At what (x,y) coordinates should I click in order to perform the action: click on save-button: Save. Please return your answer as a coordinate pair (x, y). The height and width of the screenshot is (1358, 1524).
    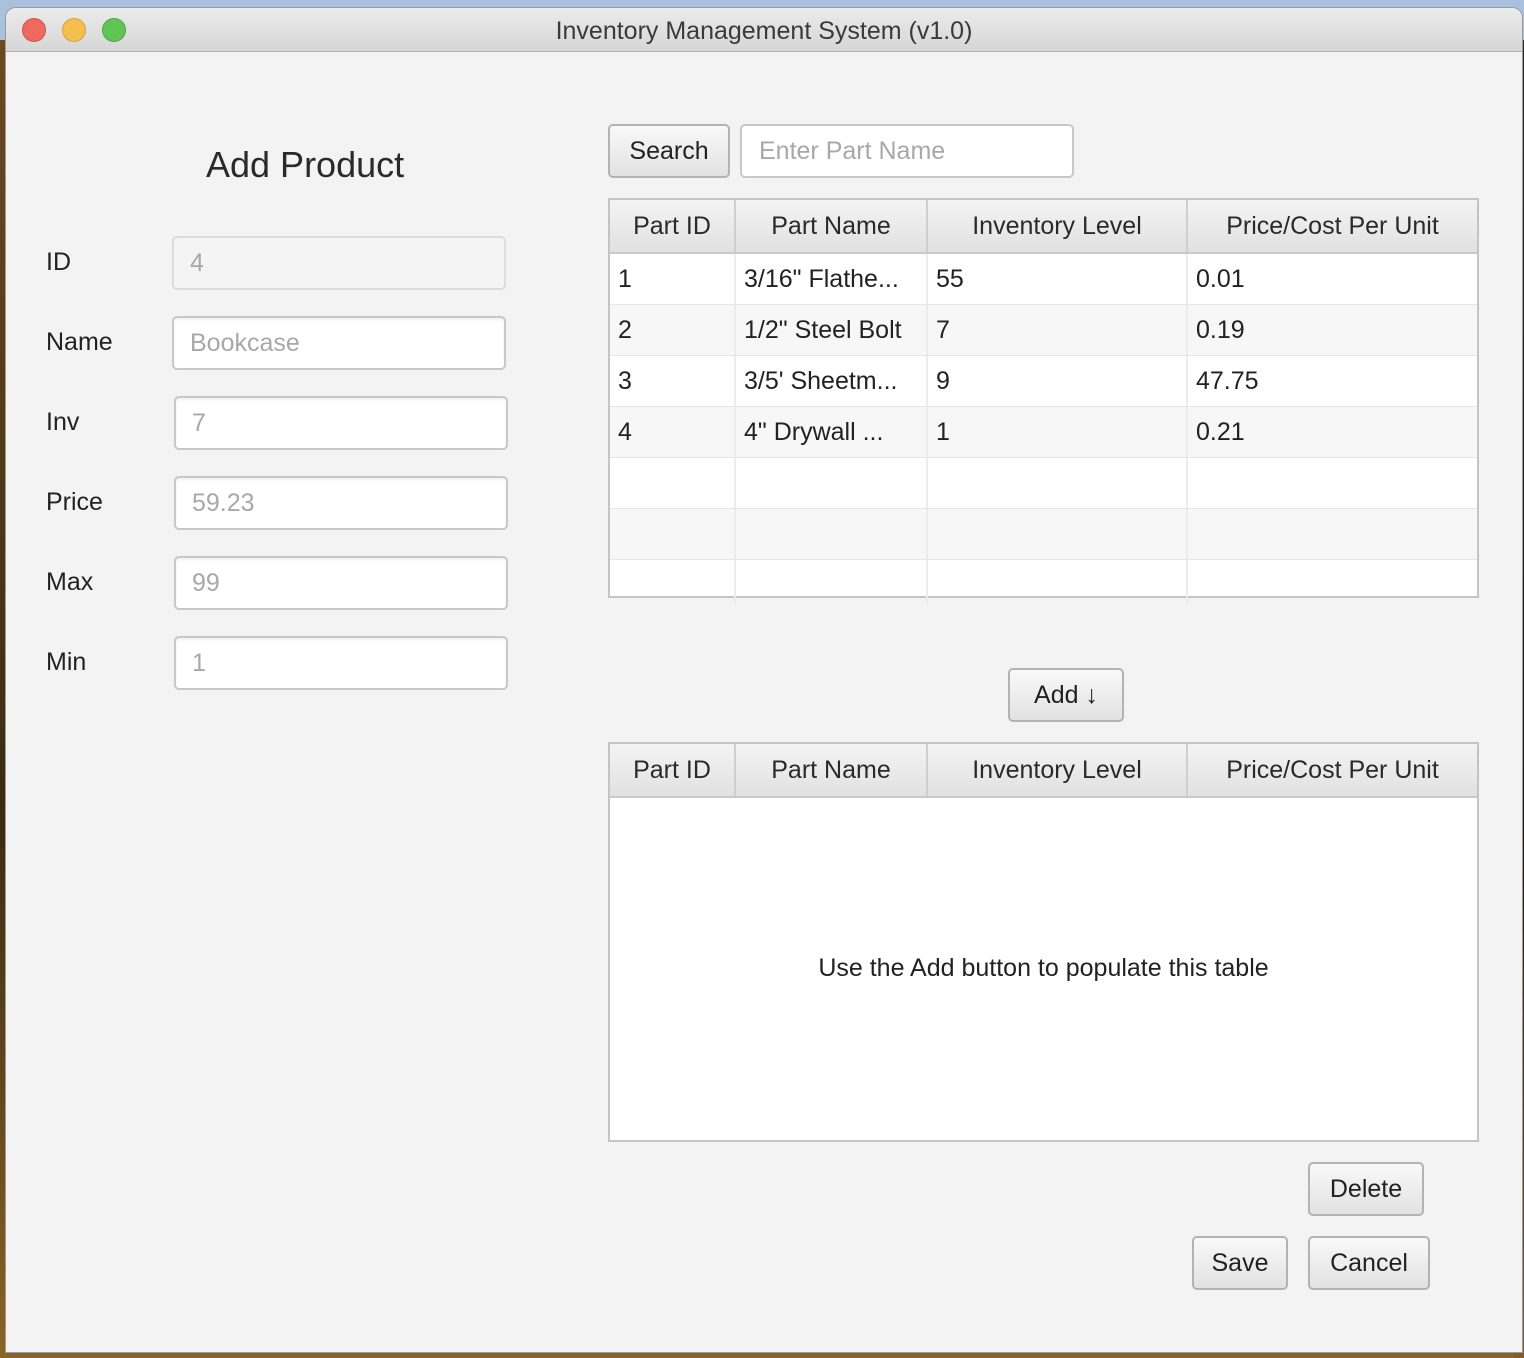
    Looking at the image, I should click on (1240, 1263).